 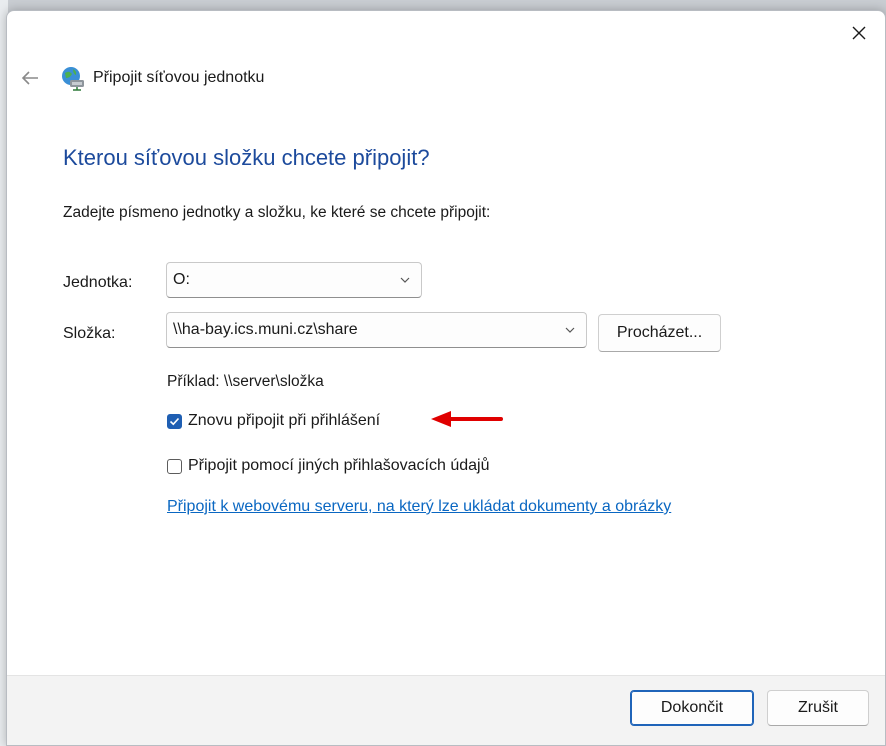 I want to click on close-button, so click(x=859, y=33).